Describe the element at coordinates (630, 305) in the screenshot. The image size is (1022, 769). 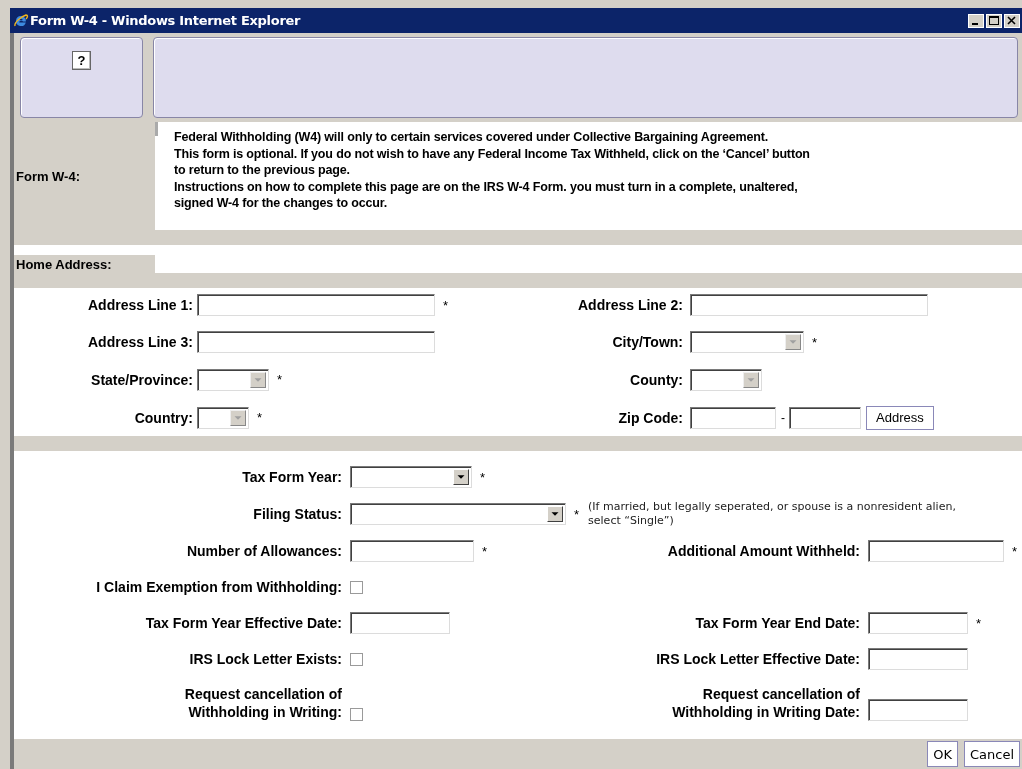
I see `field-label: Address Line 2:` at that location.